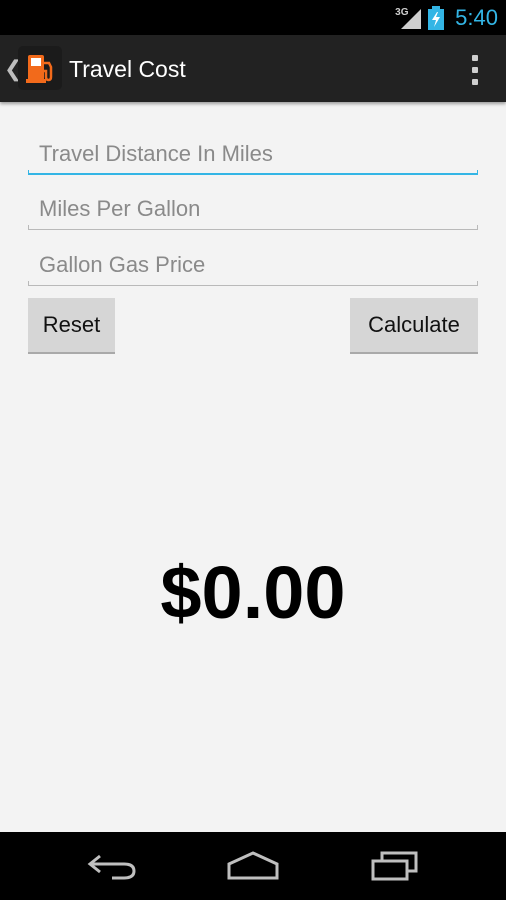 This screenshot has height=900, width=506. I want to click on mpg-field, so click(253, 209).